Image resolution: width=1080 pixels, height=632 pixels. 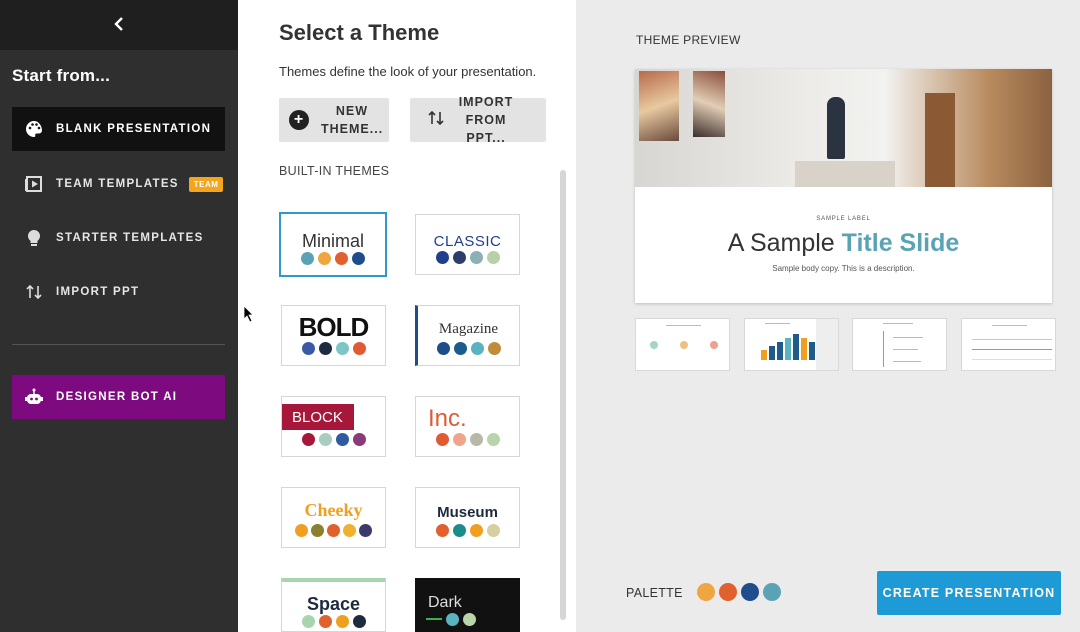 I want to click on sidebar-item-blank-presentation: BLANK PRESENTATION, so click(x=118, y=129).